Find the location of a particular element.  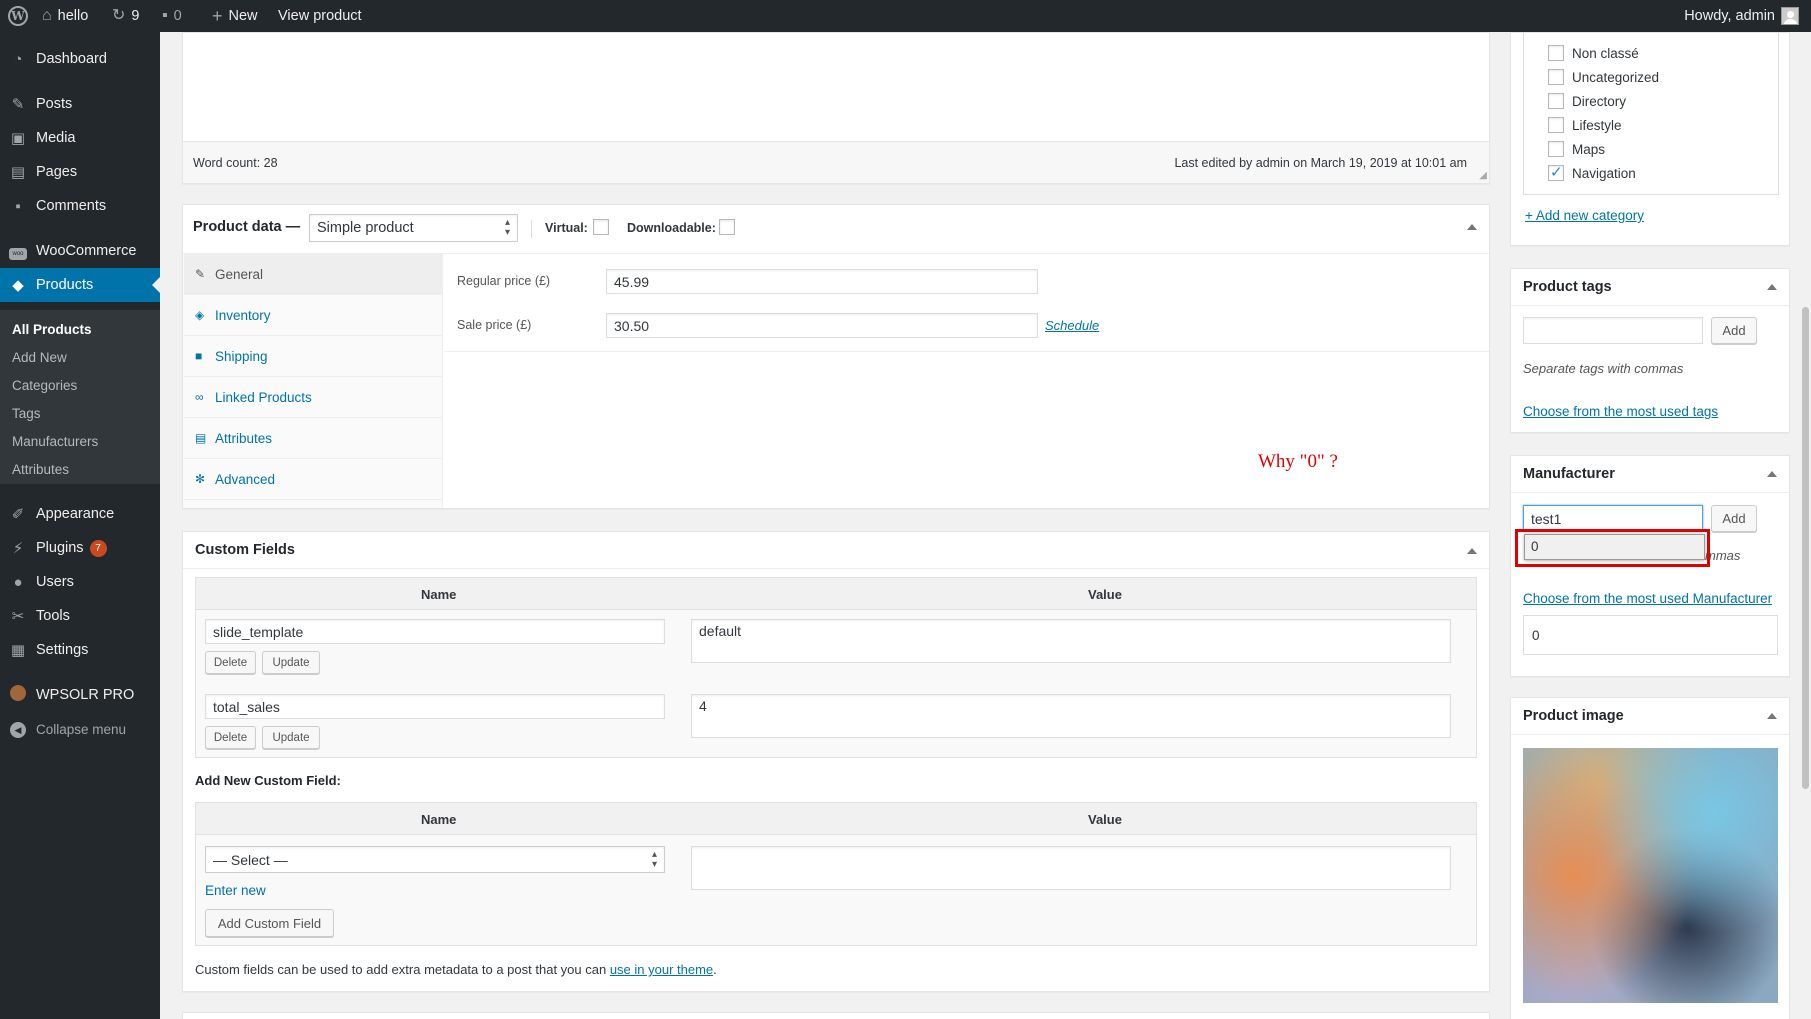

tab-shipping: ■ Shipping is located at coordinates (313, 356).